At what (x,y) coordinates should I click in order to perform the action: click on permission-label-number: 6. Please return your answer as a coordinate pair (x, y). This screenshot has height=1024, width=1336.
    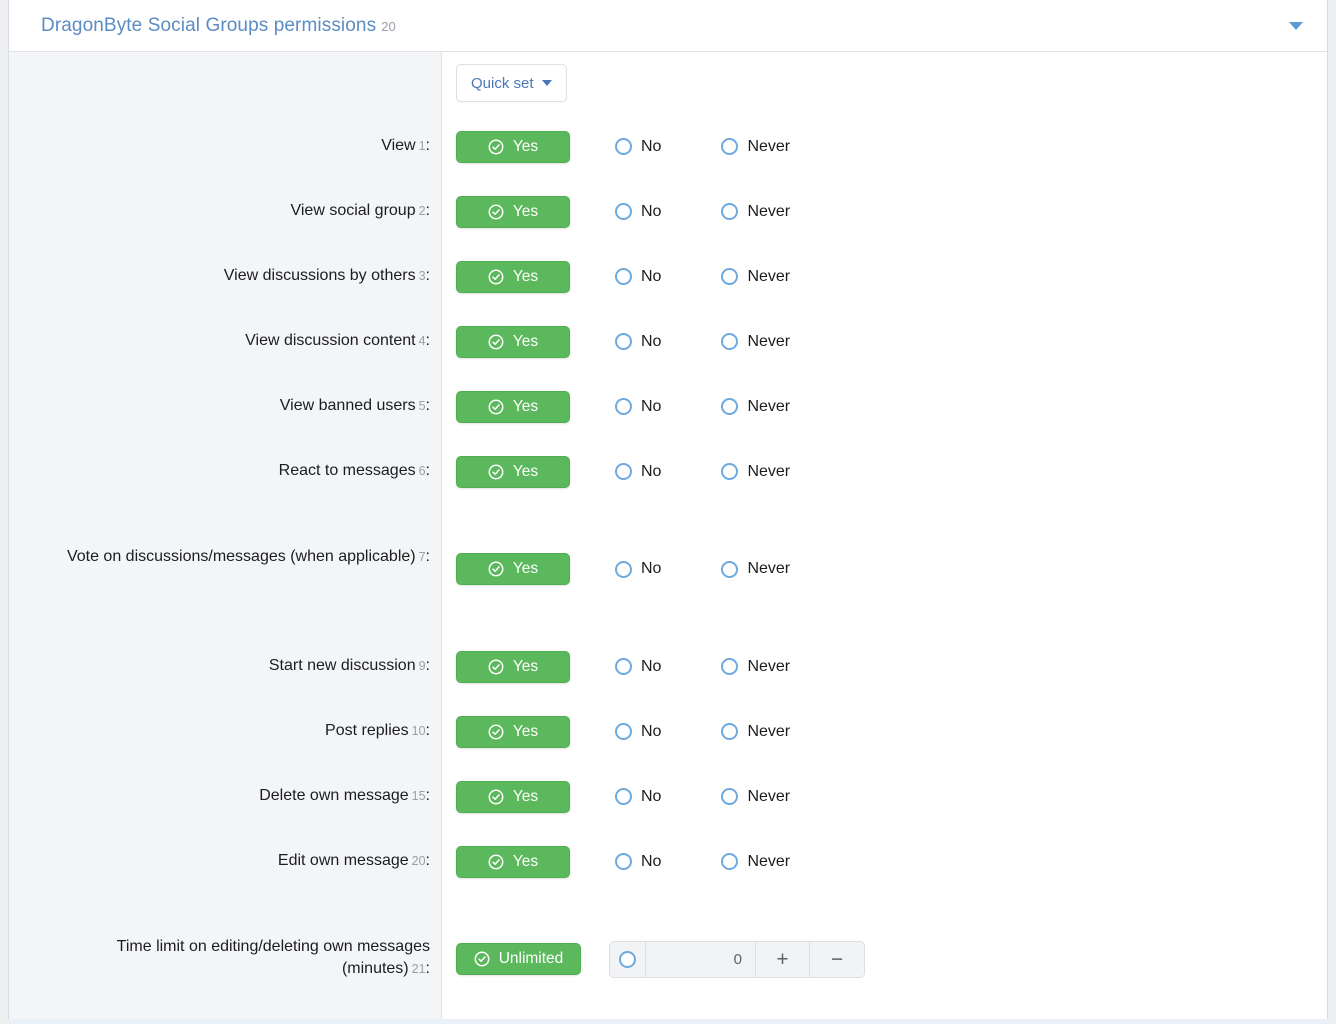
    Looking at the image, I should click on (422, 471).